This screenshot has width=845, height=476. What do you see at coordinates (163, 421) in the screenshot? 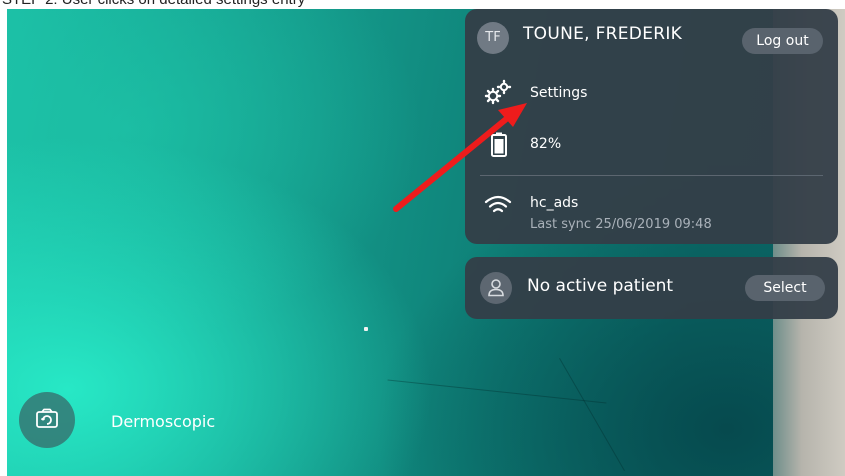
I see `camera-mode-label: Dermoscopic` at bounding box center [163, 421].